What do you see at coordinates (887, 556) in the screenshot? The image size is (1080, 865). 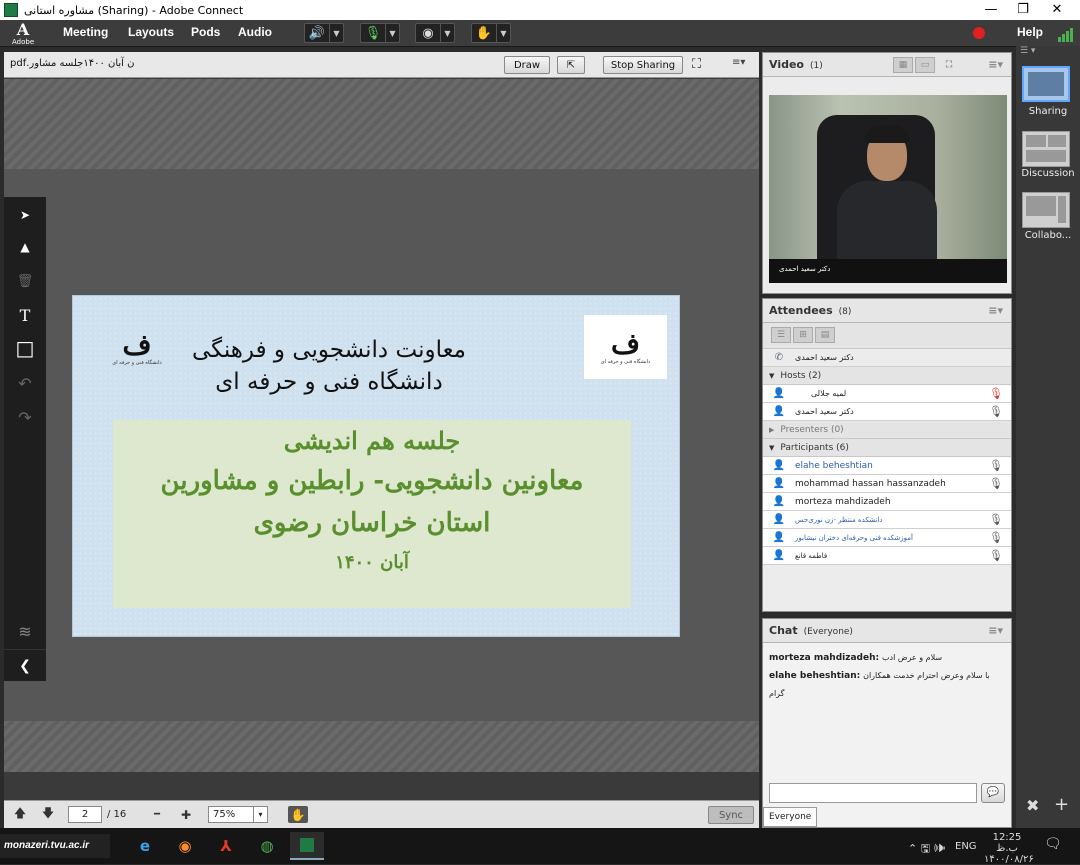 I see `attendee-row: 👤 فاطمه قانع 🎙` at bounding box center [887, 556].